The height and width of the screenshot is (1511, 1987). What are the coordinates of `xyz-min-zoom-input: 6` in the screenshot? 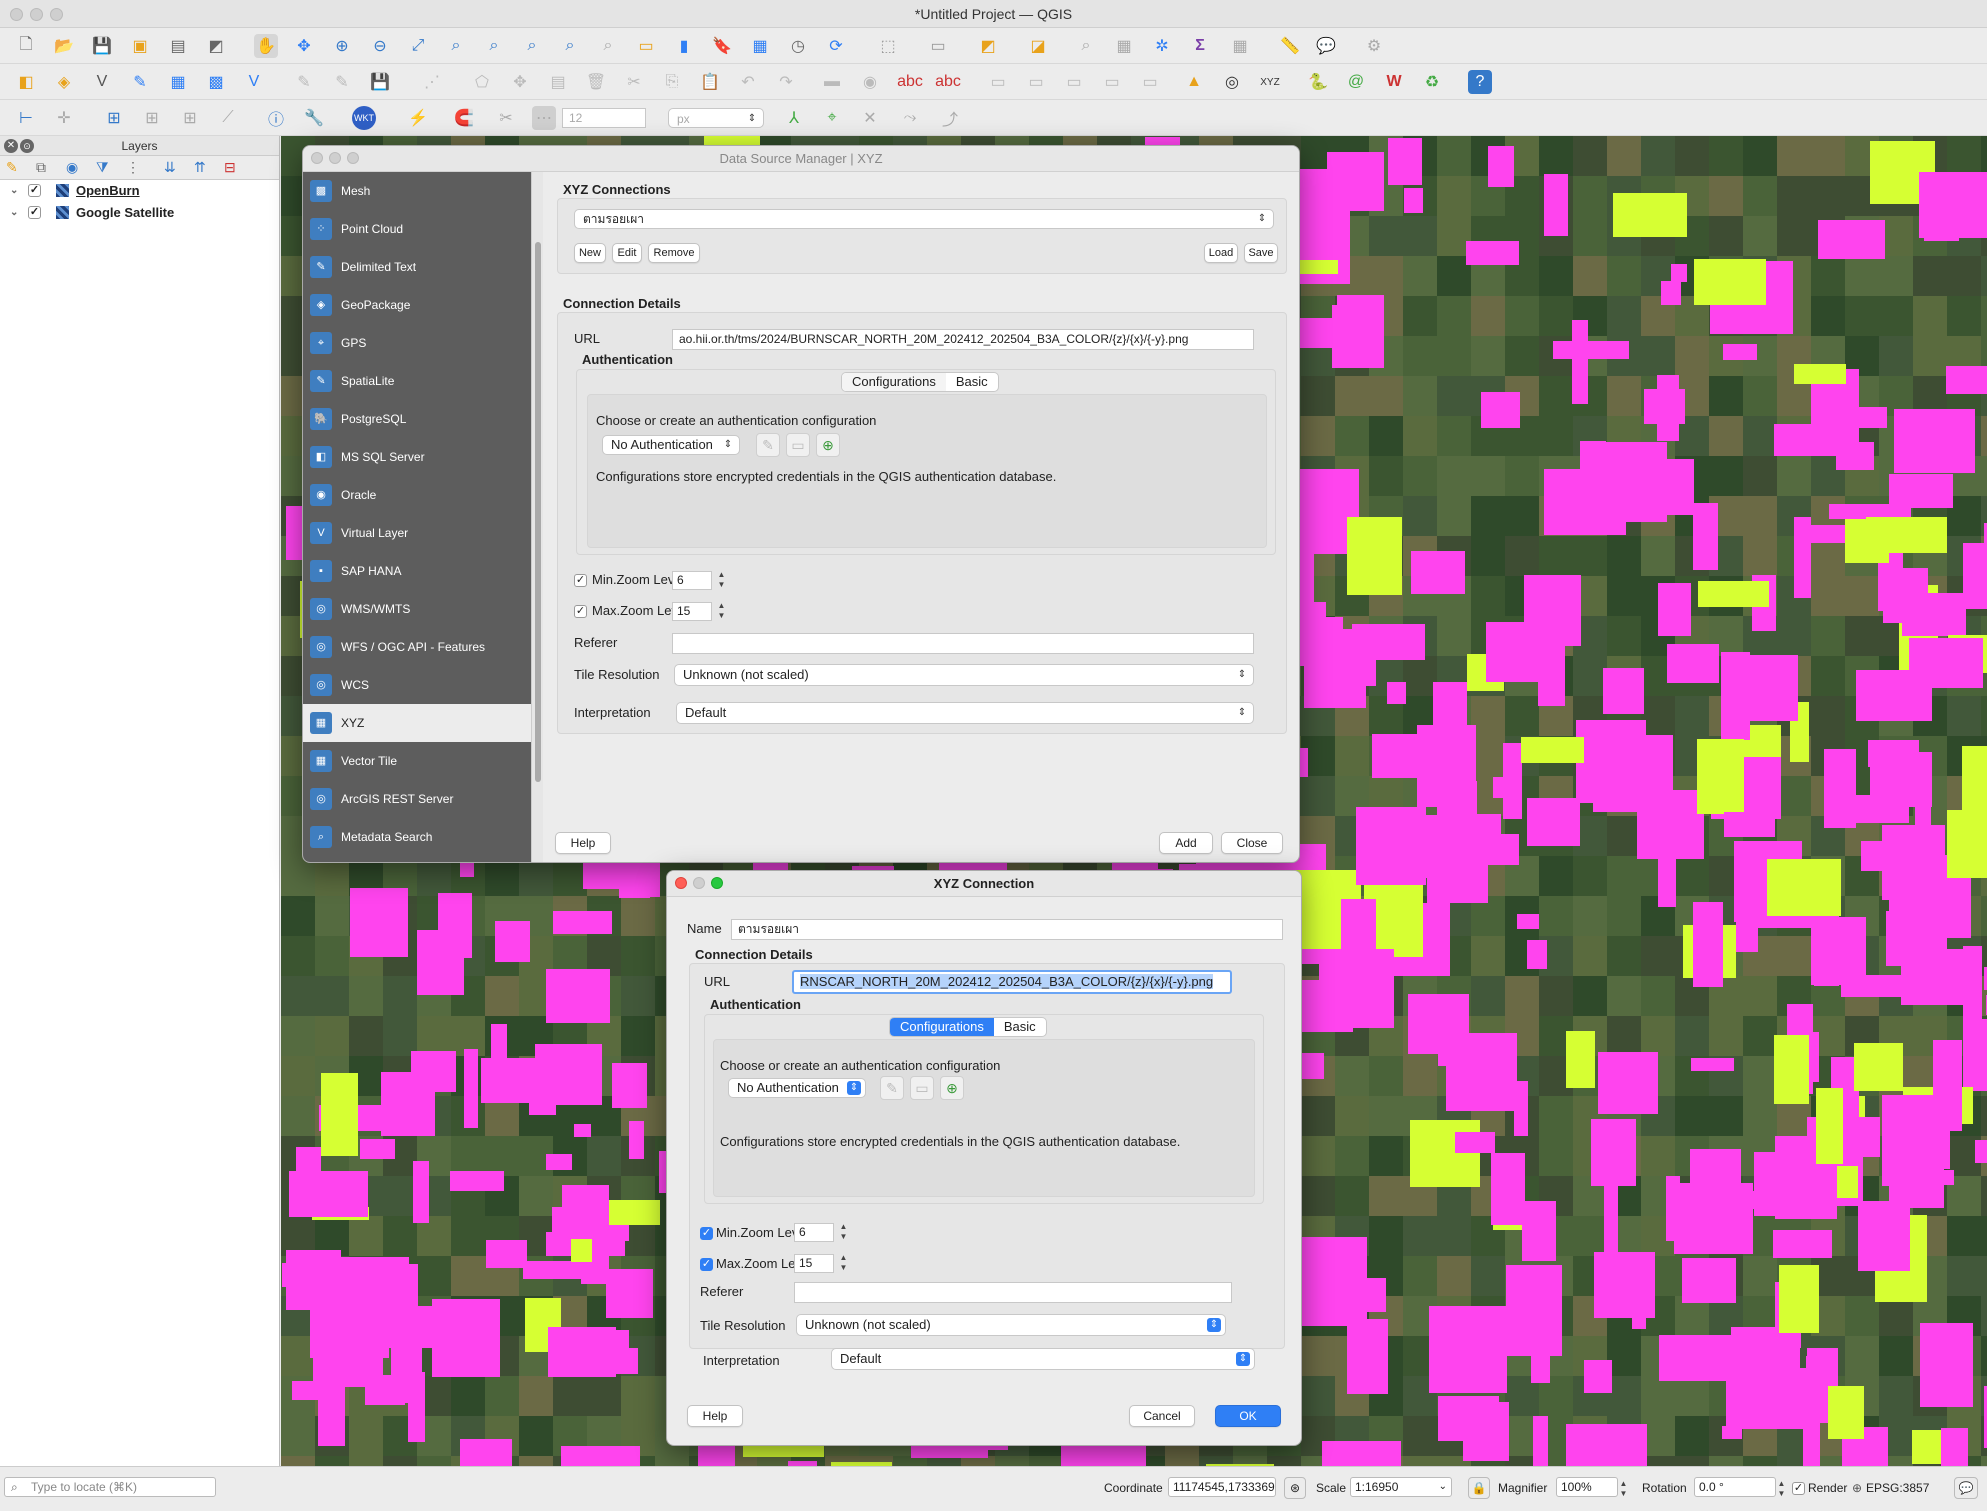 It's located at (814, 1232).